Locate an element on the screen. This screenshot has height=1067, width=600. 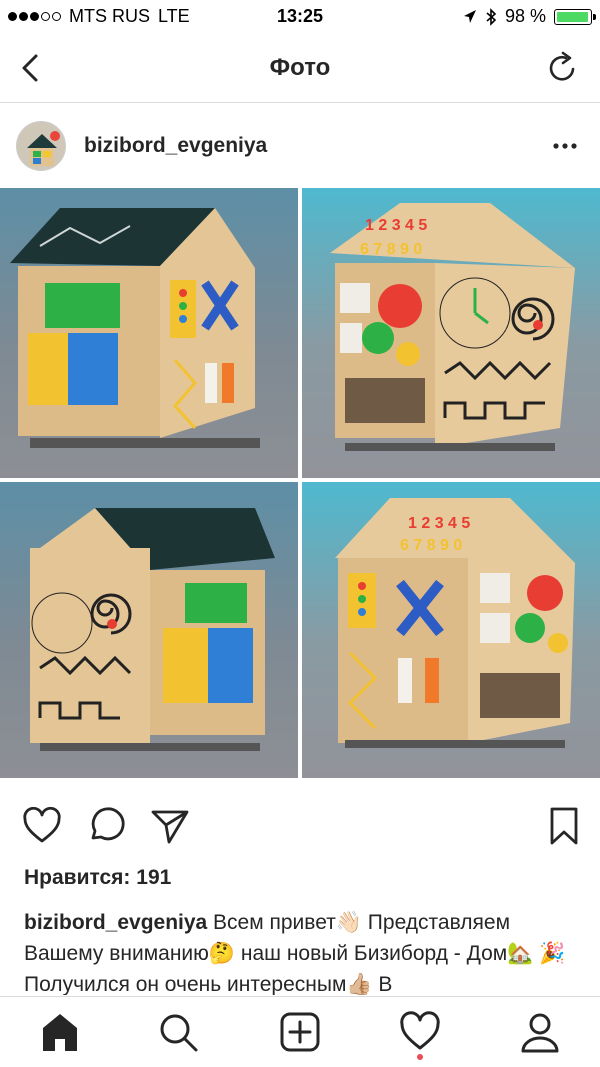
bookmark-icon is located at coordinates (564, 826).